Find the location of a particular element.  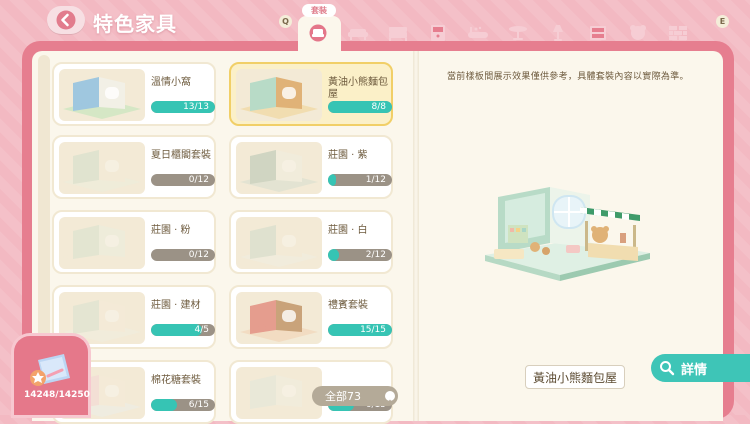

tab-teddy-bear is located at coordinates (638, 33).